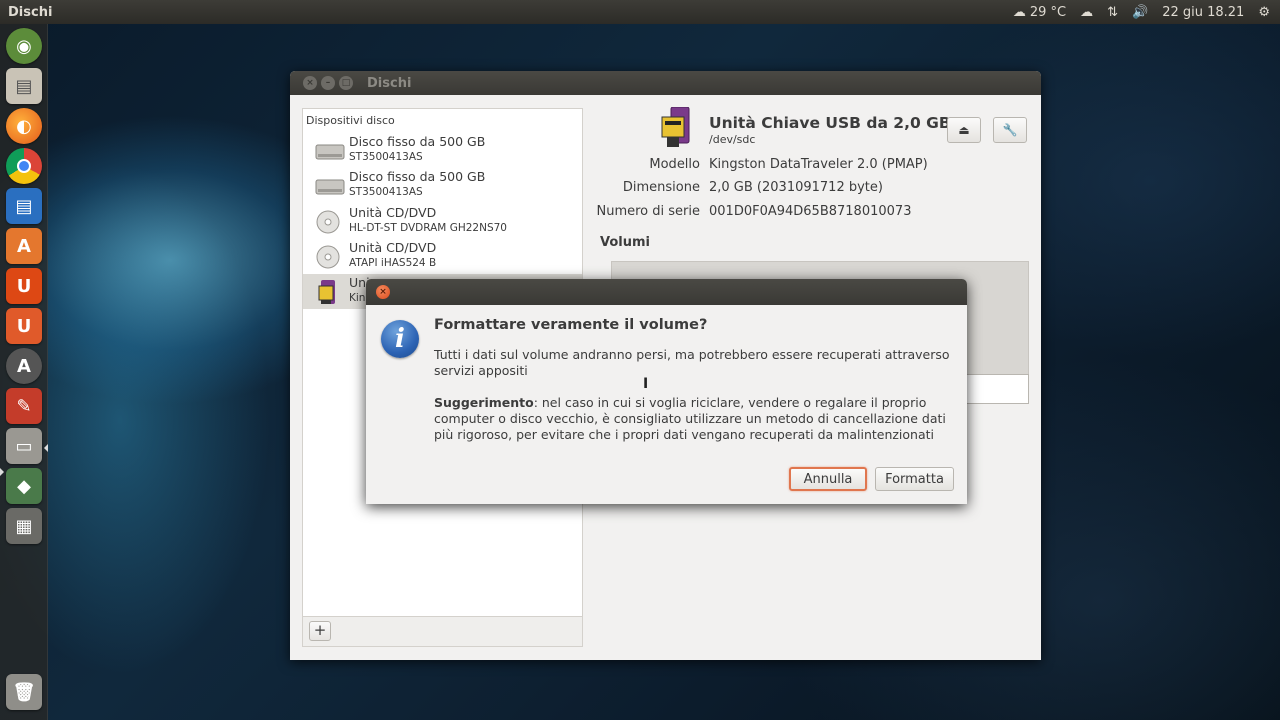 This screenshot has height=720, width=1280. What do you see at coordinates (914, 479) in the screenshot?
I see `format-button: Formatta` at bounding box center [914, 479].